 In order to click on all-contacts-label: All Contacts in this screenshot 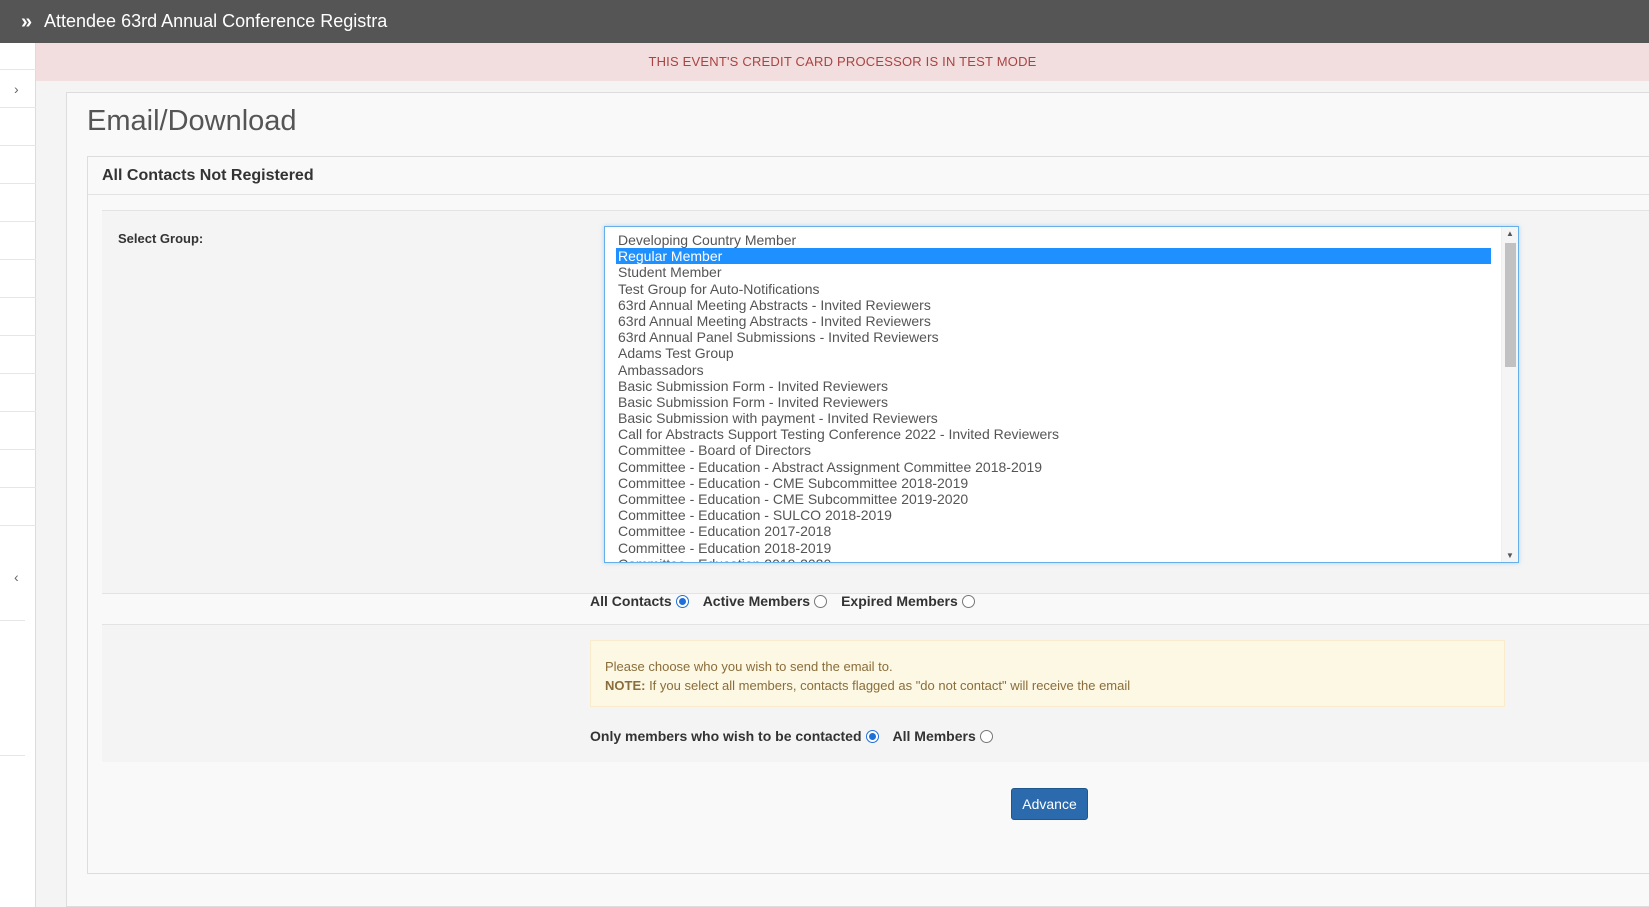, I will do `click(631, 601)`.